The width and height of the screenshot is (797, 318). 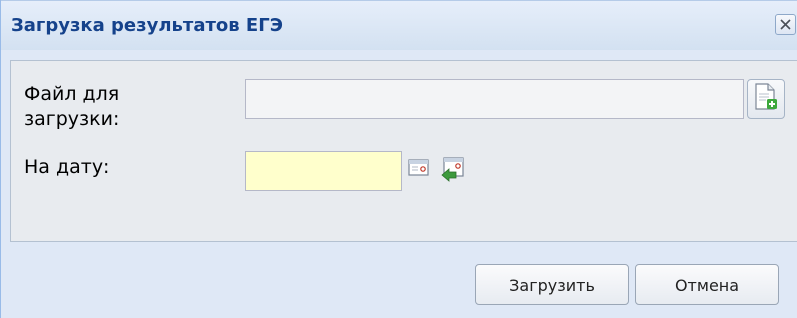 I want to click on clear-date-button, so click(x=452, y=172).